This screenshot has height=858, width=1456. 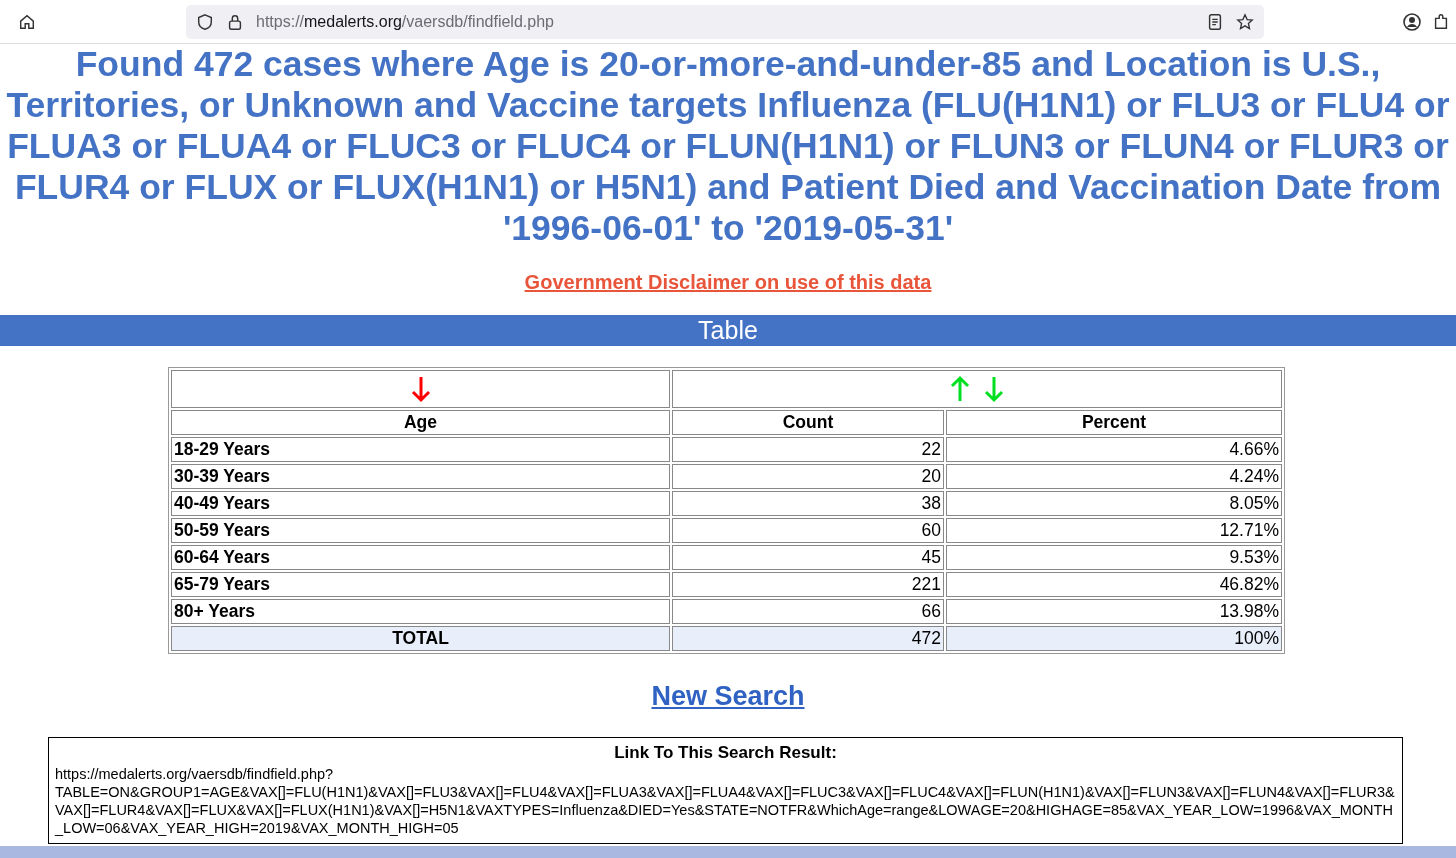 What do you see at coordinates (808, 557) in the screenshot?
I see `table-cell: 45` at bounding box center [808, 557].